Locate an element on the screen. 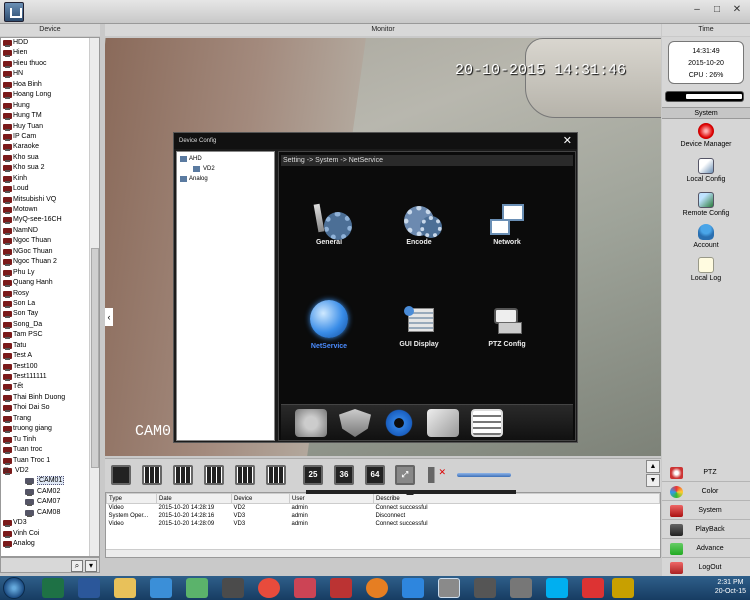  log-collapse-handle is located at coordinates (411, 492).